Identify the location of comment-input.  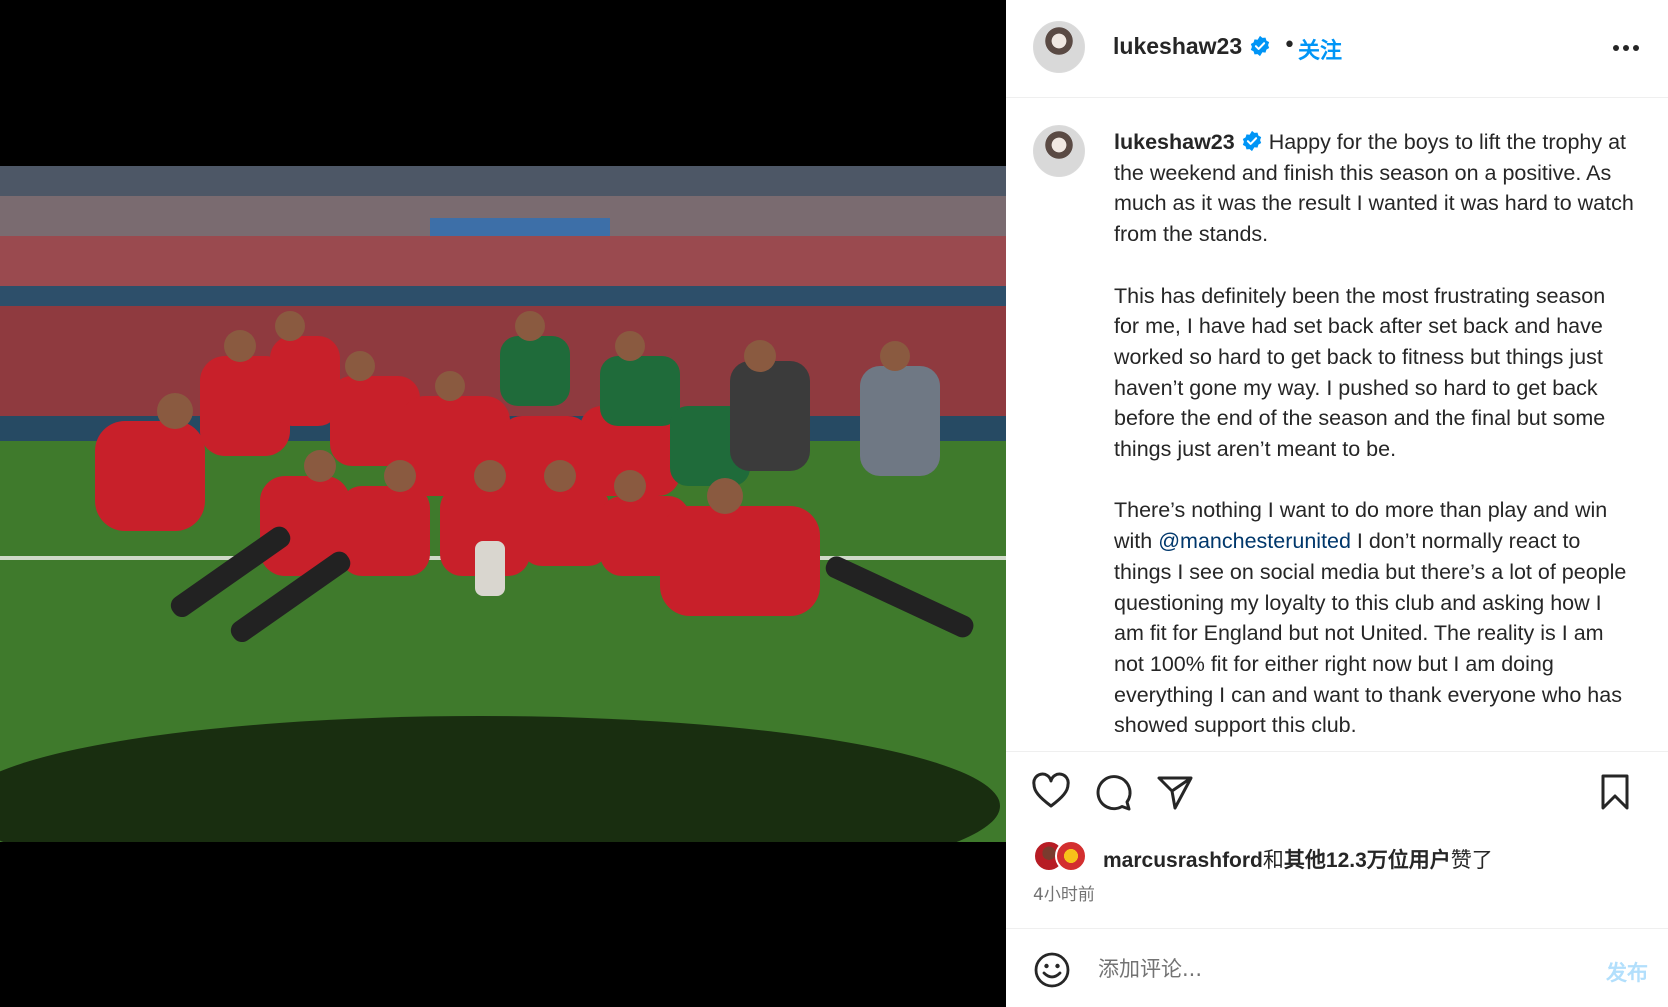
(1323, 969).